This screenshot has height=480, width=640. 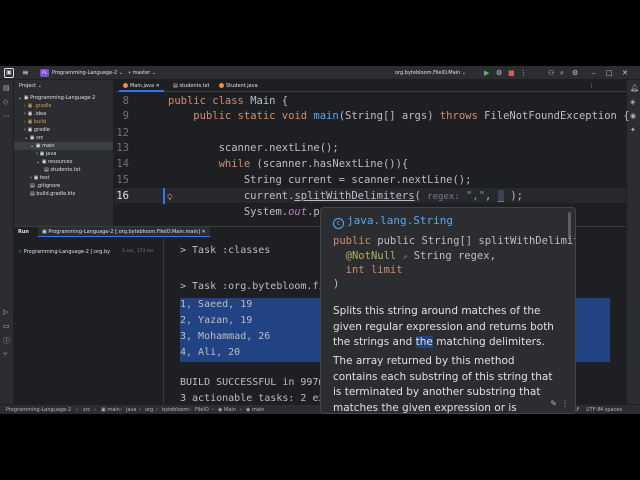 I want to click on line-number: 14, so click(x=122, y=164).